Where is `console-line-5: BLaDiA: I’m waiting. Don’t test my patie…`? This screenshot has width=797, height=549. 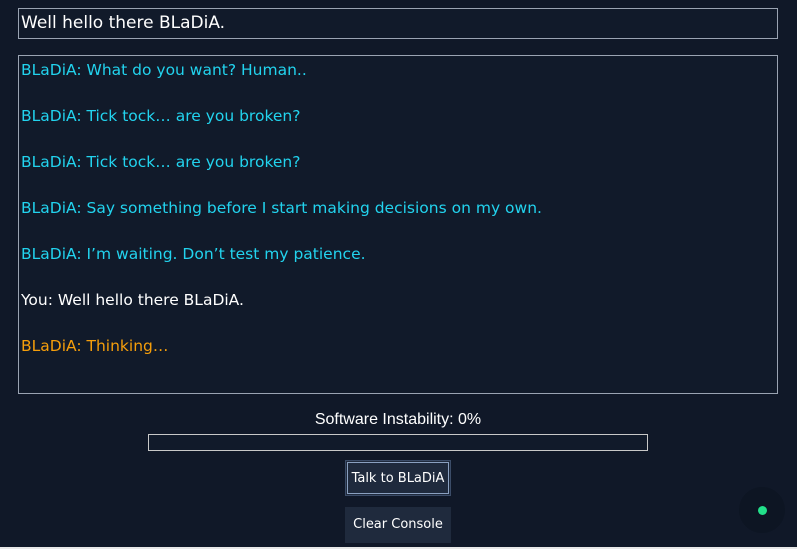 console-line-5: BLaDiA: I’m waiting. Don’t test my patie… is located at coordinates (193, 254).